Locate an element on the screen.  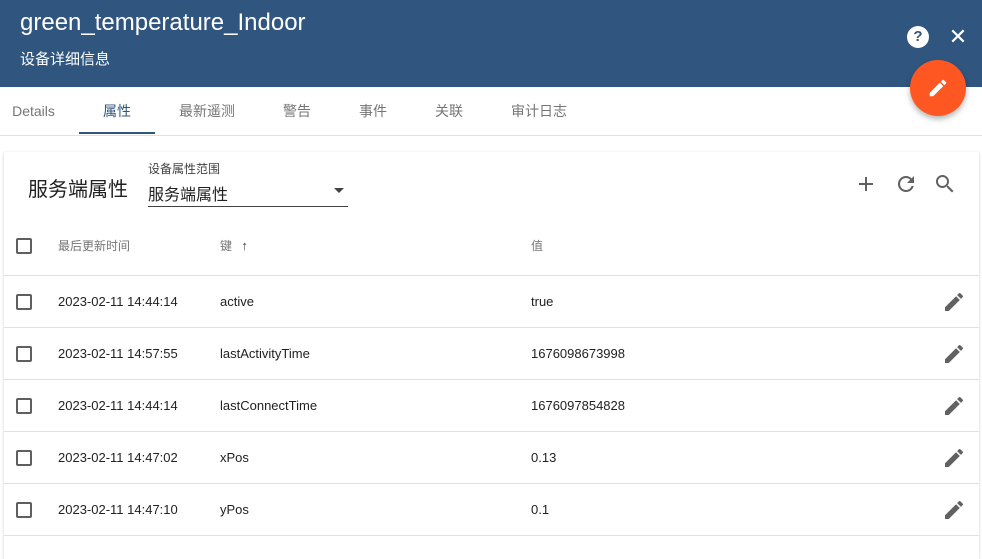
row-key: lastConnectTime is located at coordinates (269, 405).